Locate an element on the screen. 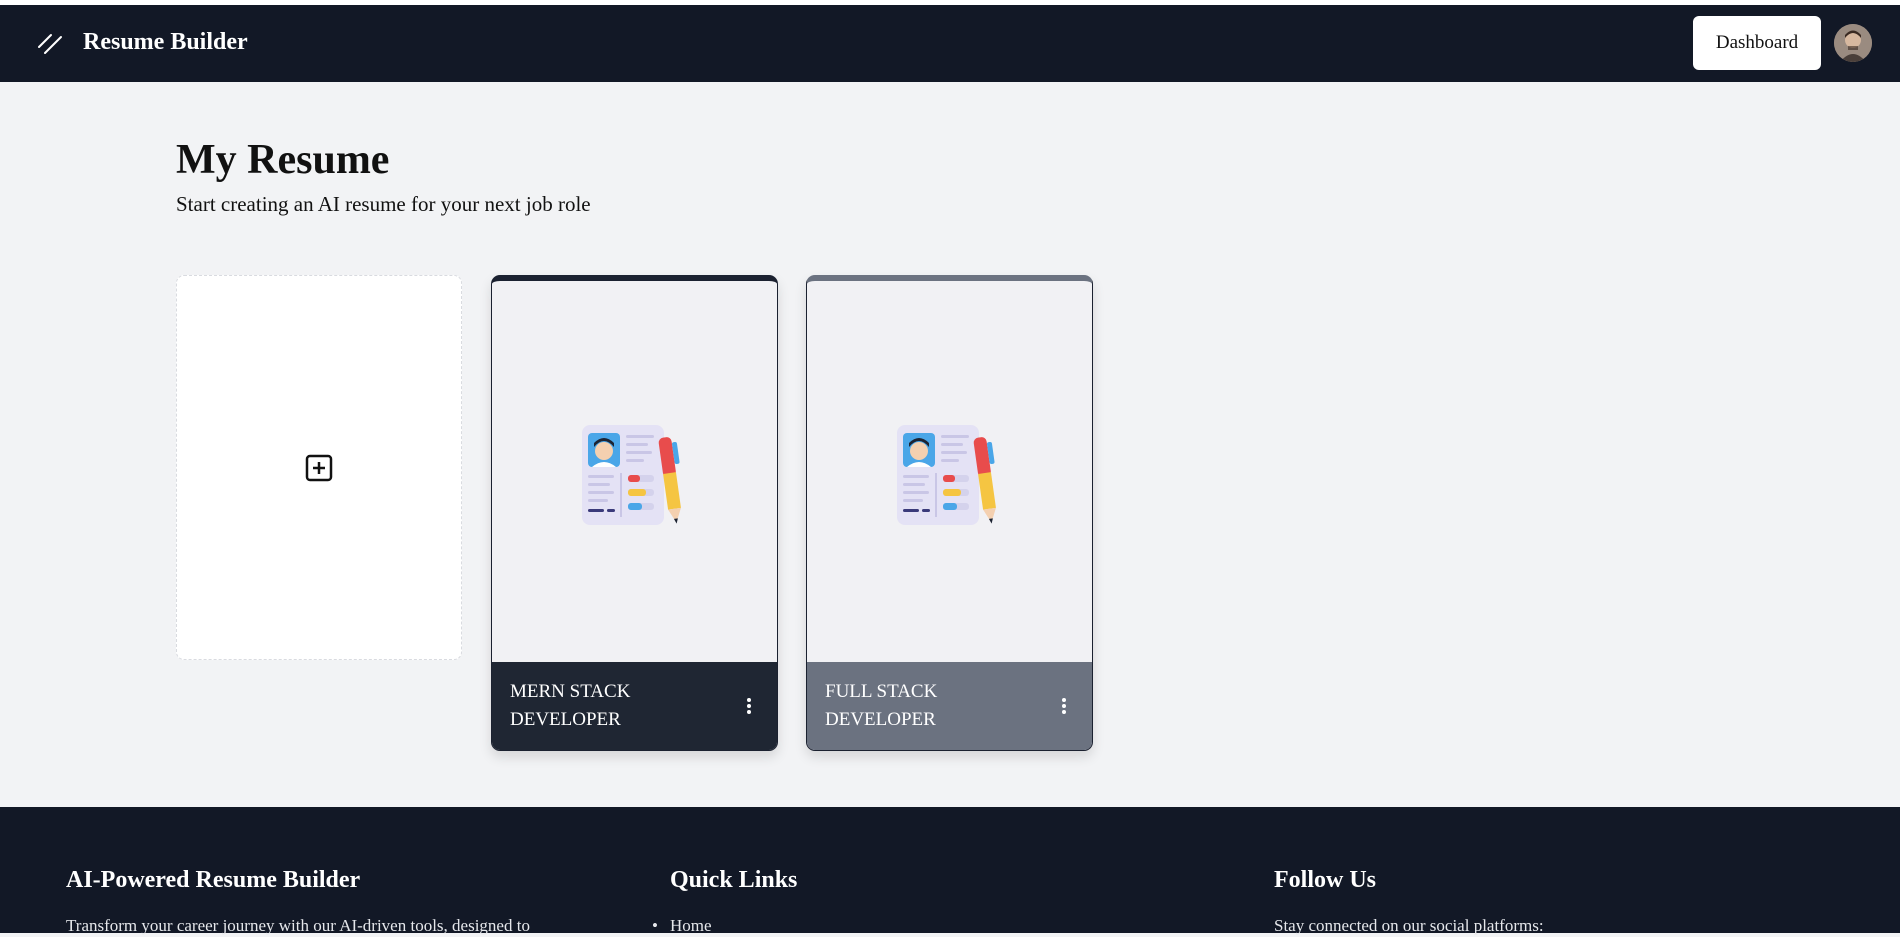 The image size is (1900, 937). avatar-image is located at coordinates (1853, 43).